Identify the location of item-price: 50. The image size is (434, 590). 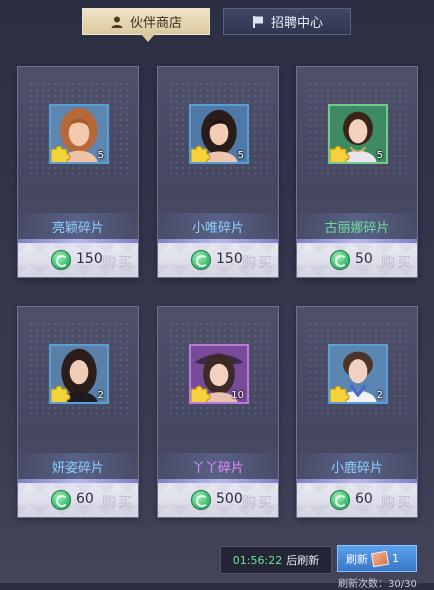
(364, 259).